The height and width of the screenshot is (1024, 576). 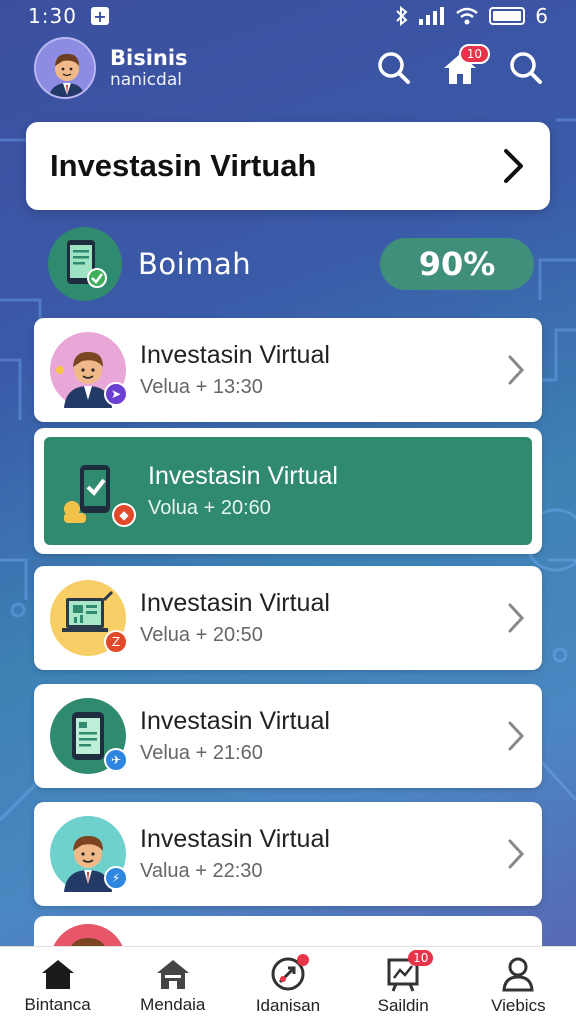 What do you see at coordinates (201, 635) in the screenshot?
I see `item-subtitle: Velua + 20:50` at bounding box center [201, 635].